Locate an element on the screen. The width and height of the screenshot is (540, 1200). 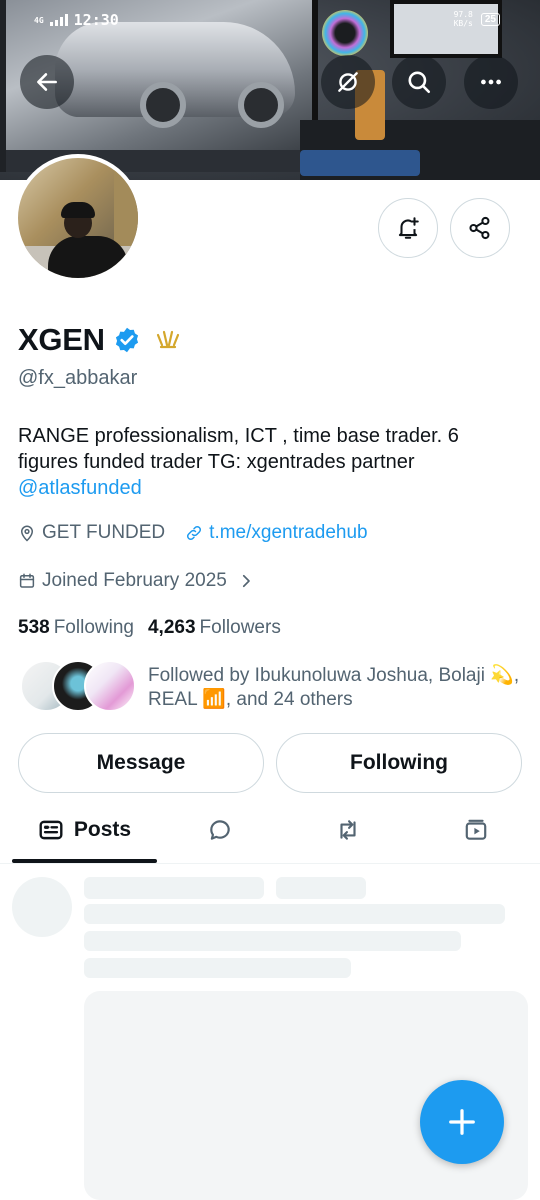
tab-posts: Posts is located at coordinates (84, 830).